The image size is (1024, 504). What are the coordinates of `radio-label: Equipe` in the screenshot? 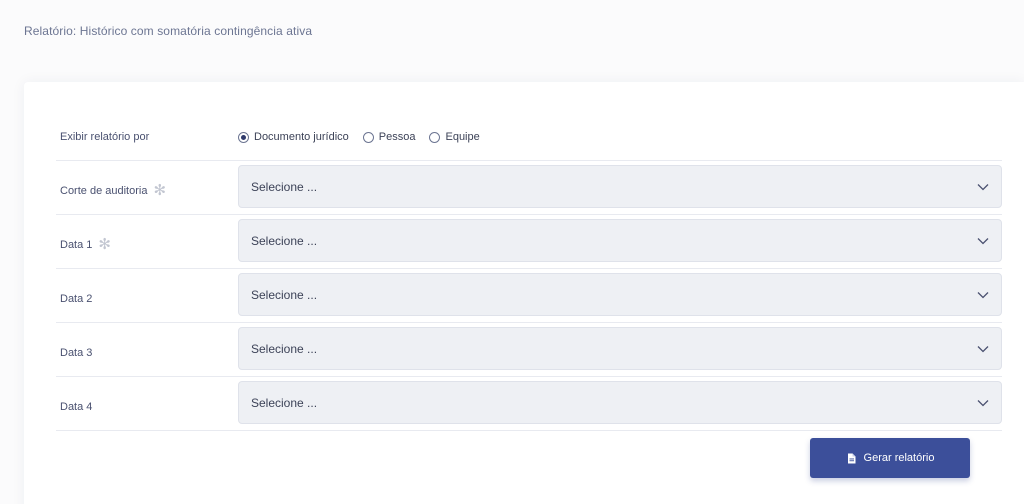 It's located at (462, 137).